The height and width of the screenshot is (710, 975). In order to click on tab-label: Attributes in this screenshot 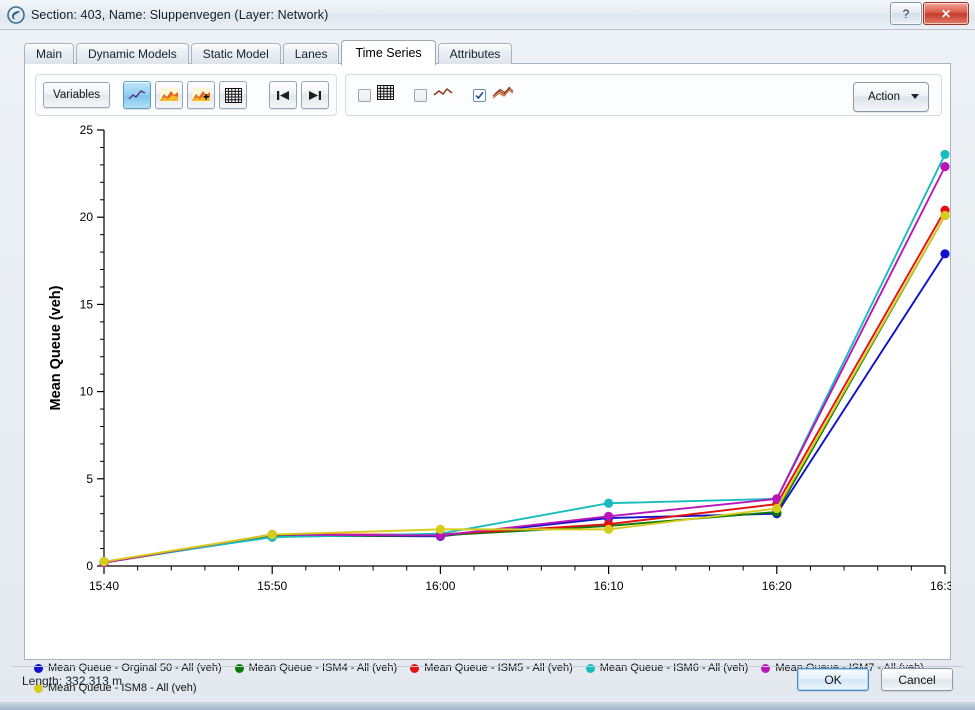, I will do `click(475, 54)`.